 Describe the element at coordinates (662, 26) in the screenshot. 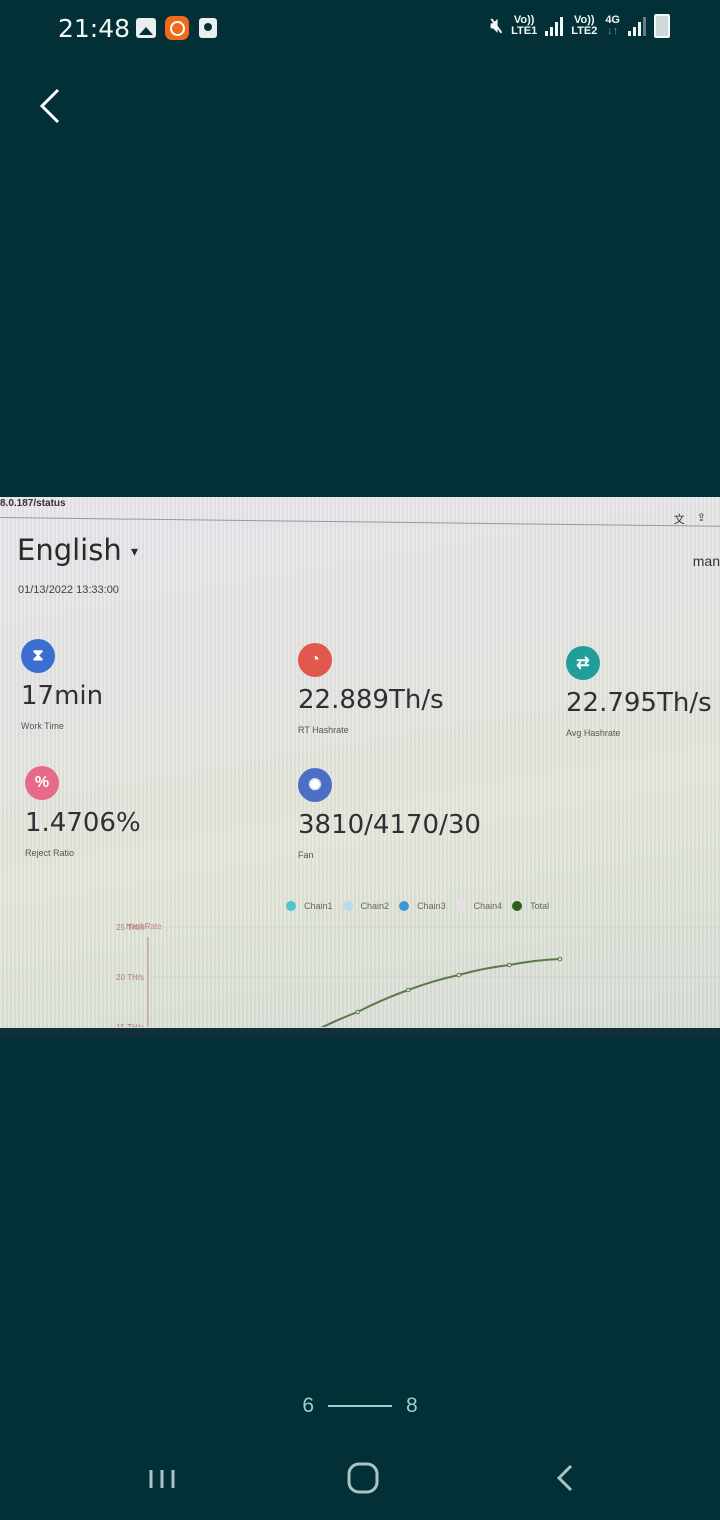

I see `battery-charging-icon` at that location.